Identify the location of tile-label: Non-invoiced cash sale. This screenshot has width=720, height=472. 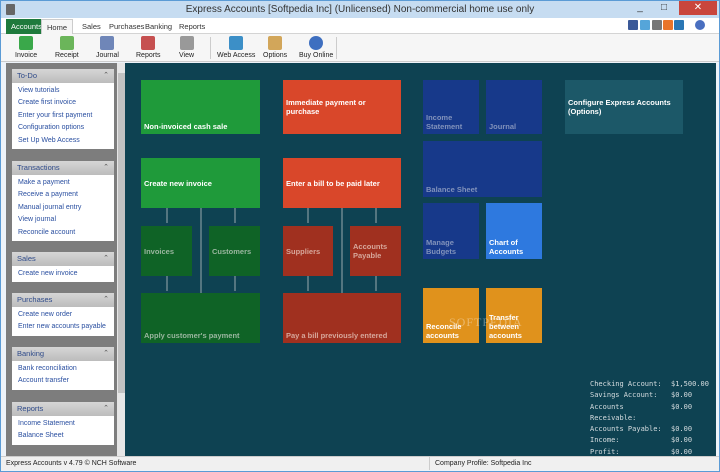
(186, 126).